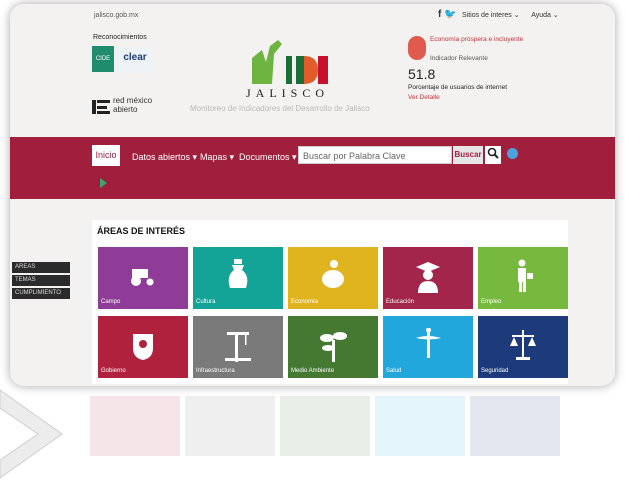 This screenshot has height=498, width=625. I want to click on mide-logo-icon, so click(283, 63).